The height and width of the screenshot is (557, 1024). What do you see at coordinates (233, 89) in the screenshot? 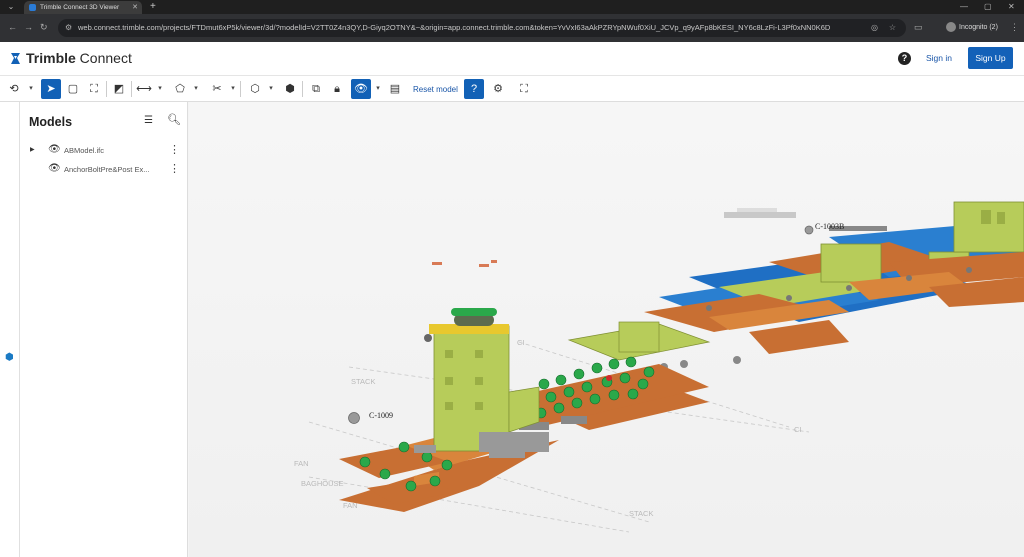
I see `clip-dropdown-icon: ▾` at bounding box center [233, 89].